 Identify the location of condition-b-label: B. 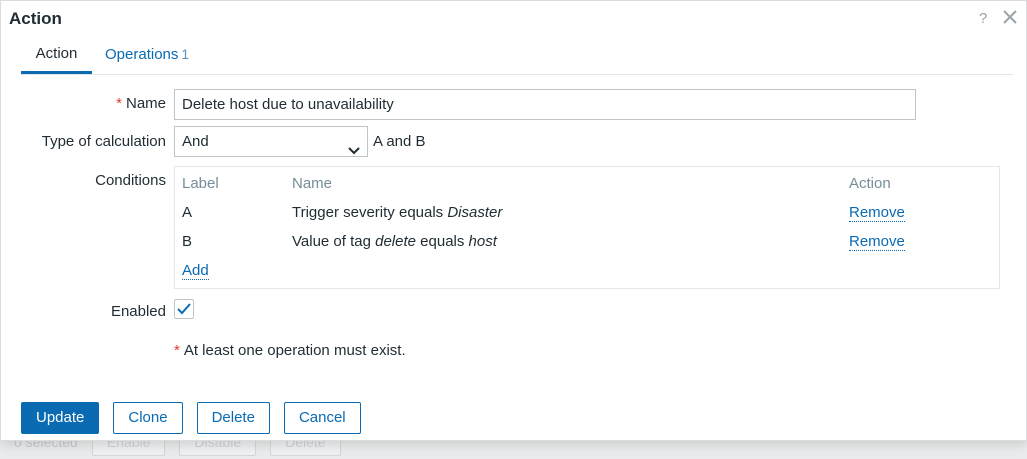
(187, 241).